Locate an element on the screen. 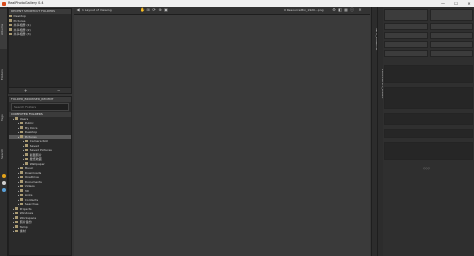 The height and width of the screenshot is (256, 474). tree-item-label: Downloads is located at coordinates (33, 172).